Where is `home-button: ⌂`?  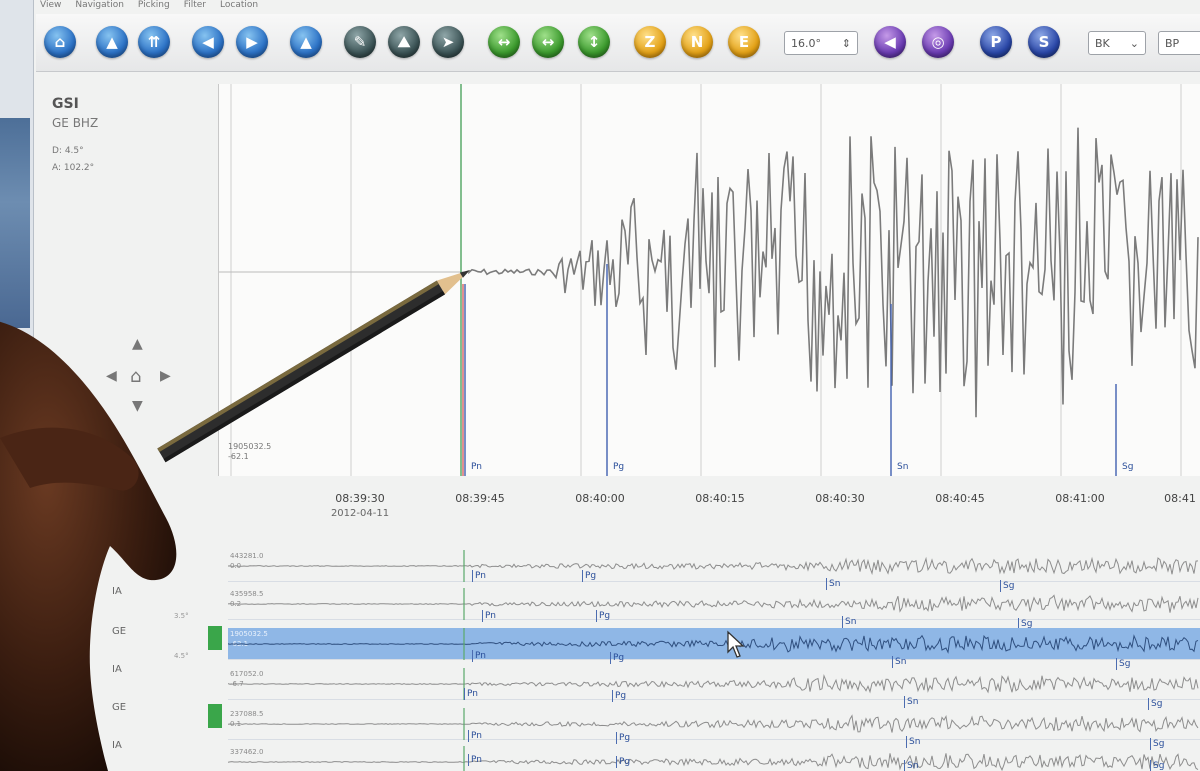 home-button: ⌂ is located at coordinates (60, 42).